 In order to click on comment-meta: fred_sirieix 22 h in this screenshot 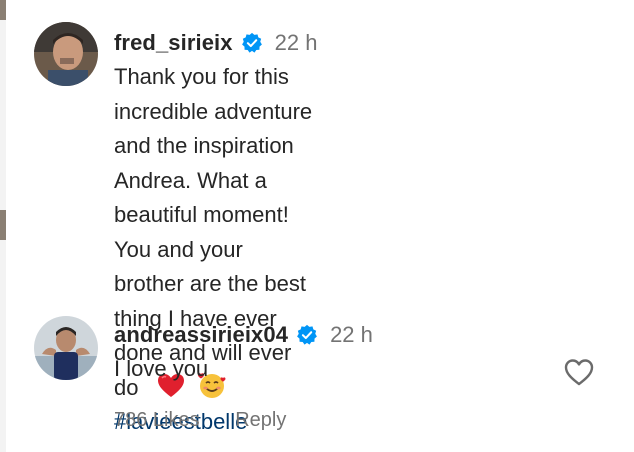, I will do `click(215, 43)`.